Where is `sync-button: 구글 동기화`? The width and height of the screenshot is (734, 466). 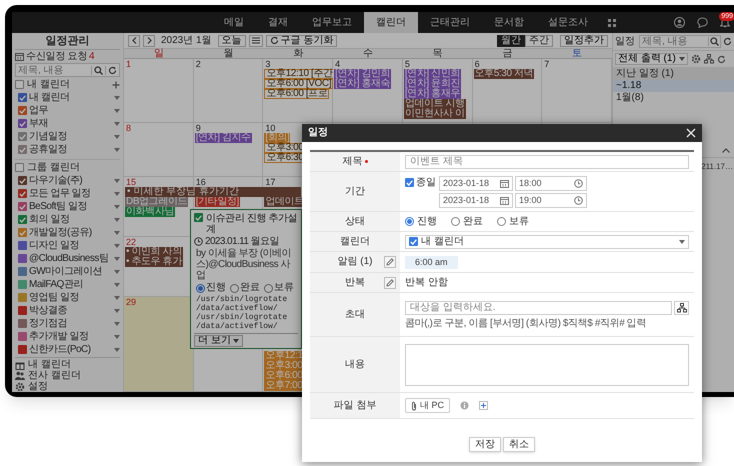 sync-button: 구글 동기화 is located at coordinates (302, 40).